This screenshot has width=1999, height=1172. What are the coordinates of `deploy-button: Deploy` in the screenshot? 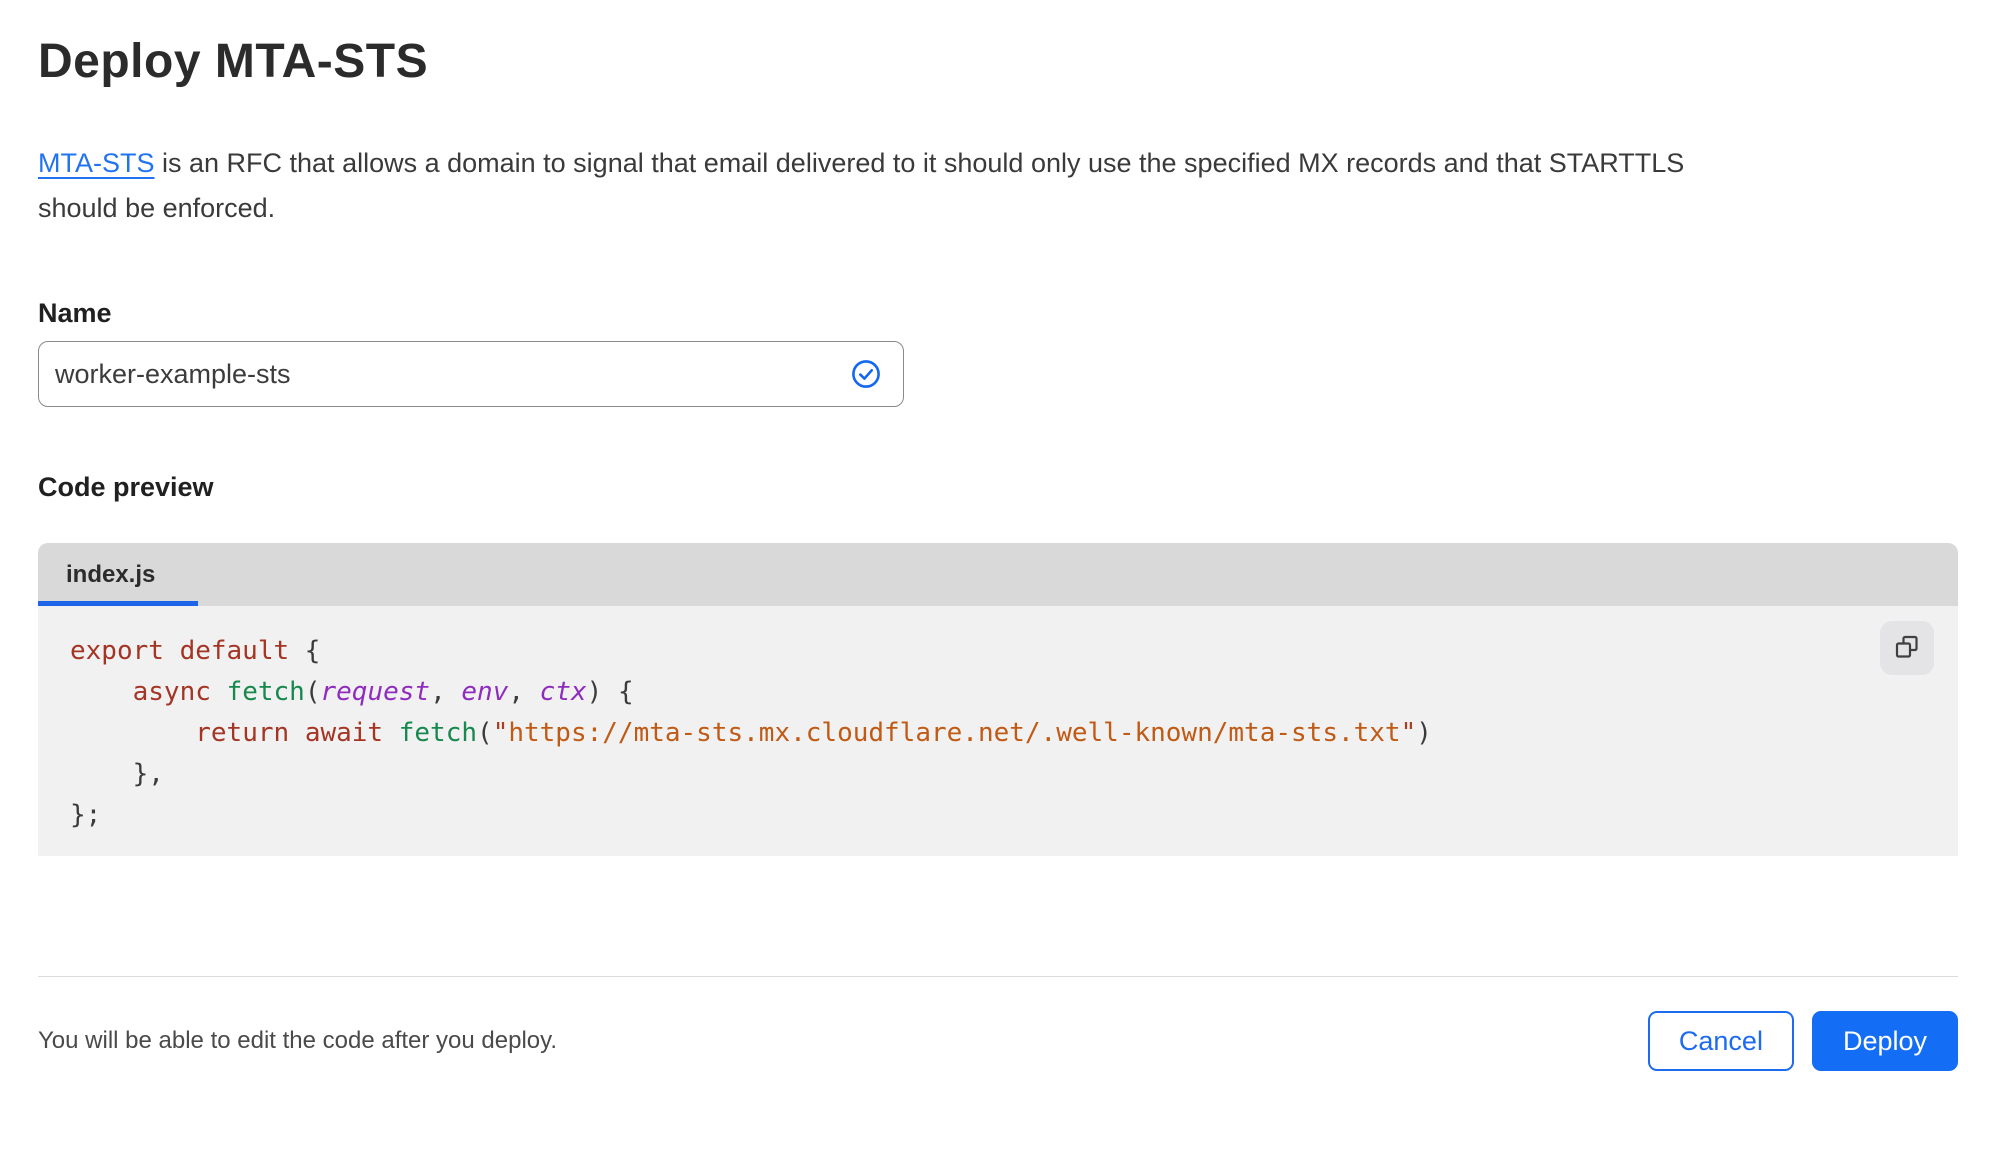 It's located at (1884, 1041).